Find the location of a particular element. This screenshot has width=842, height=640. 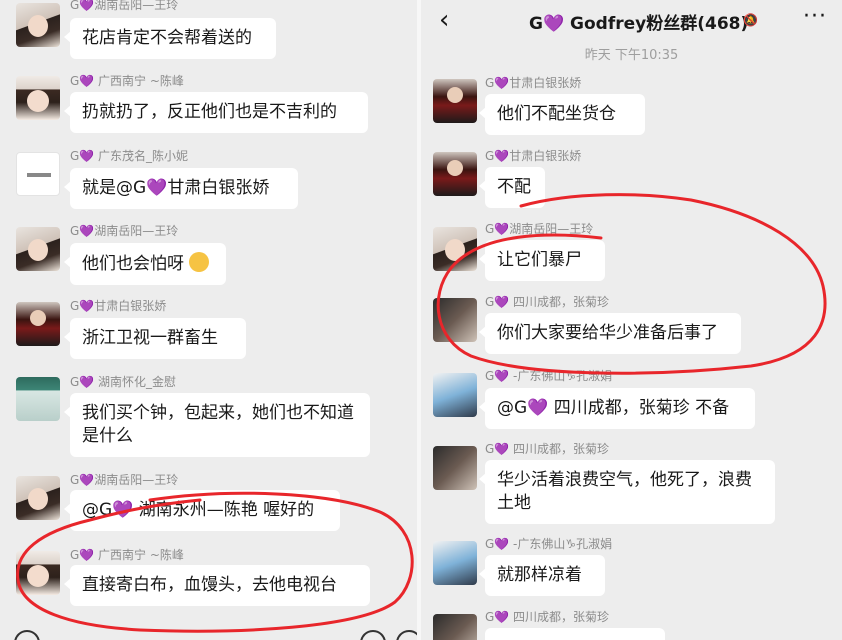

message-bubble: 华少活着浪费空气，他死了，浪费土地 is located at coordinates (627, 492).